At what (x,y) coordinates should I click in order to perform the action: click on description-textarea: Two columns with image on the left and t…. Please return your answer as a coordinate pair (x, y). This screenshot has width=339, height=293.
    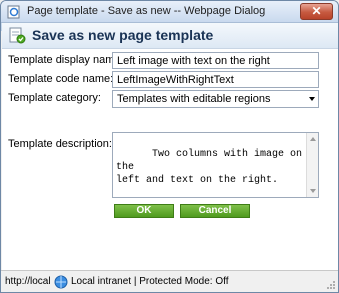
    Looking at the image, I should click on (215, 165).